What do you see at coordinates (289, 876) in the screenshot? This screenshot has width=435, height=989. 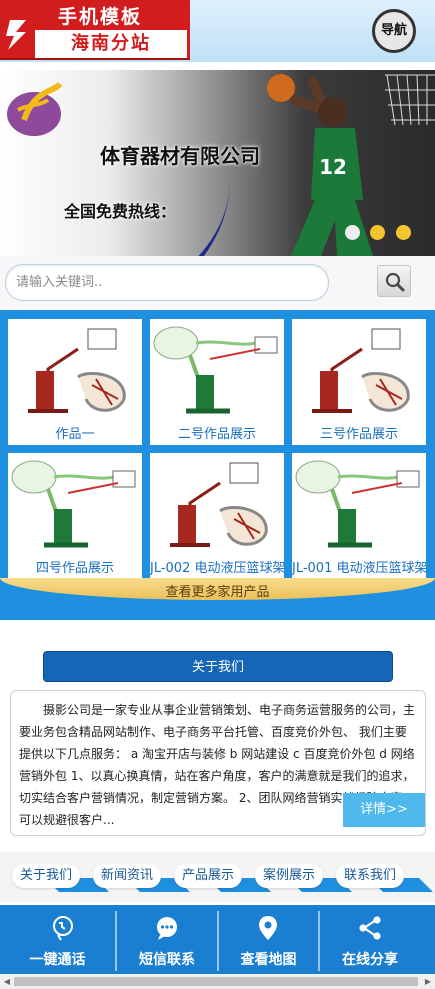 I see `tab-label: 案例展示` at bounding box center [289, 876].